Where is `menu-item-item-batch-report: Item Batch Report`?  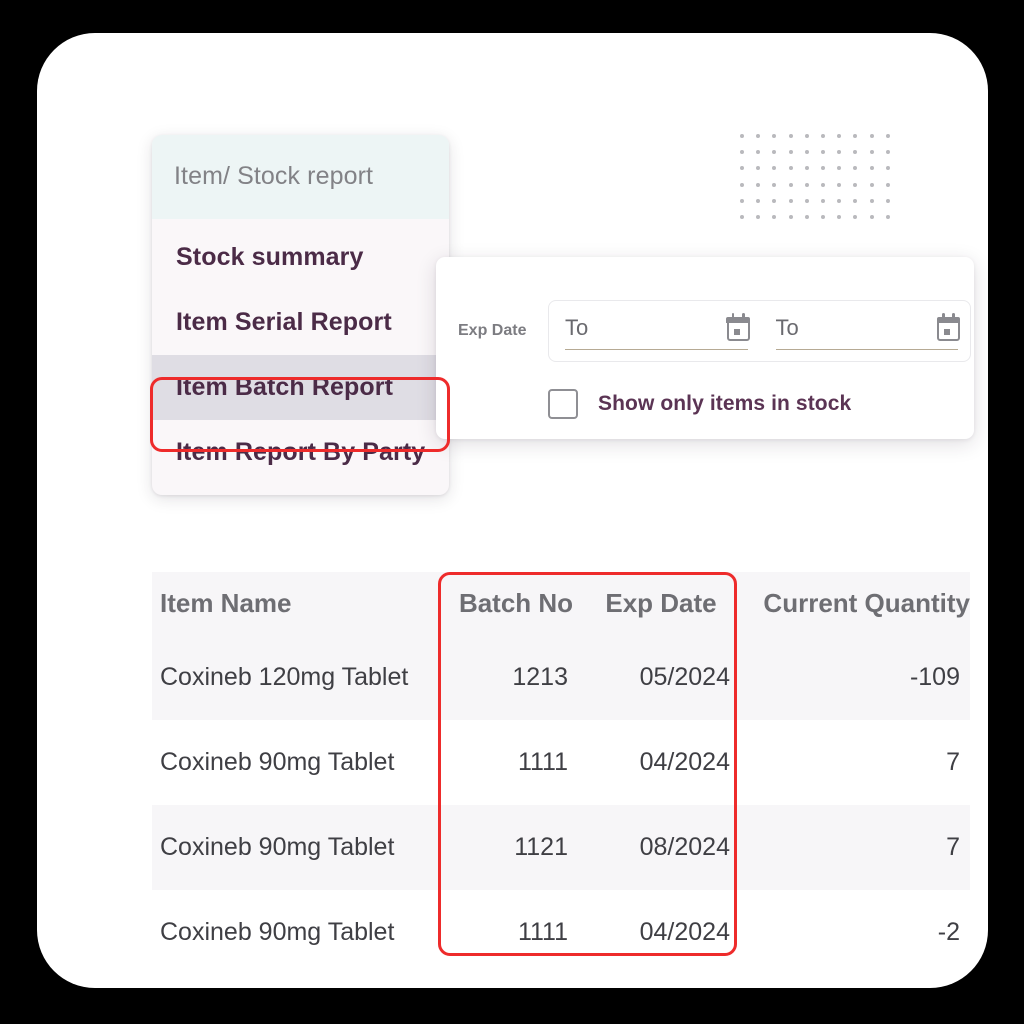 menu-item-item-batch-report: Item Batch Report is located at coordinates (300, 387).